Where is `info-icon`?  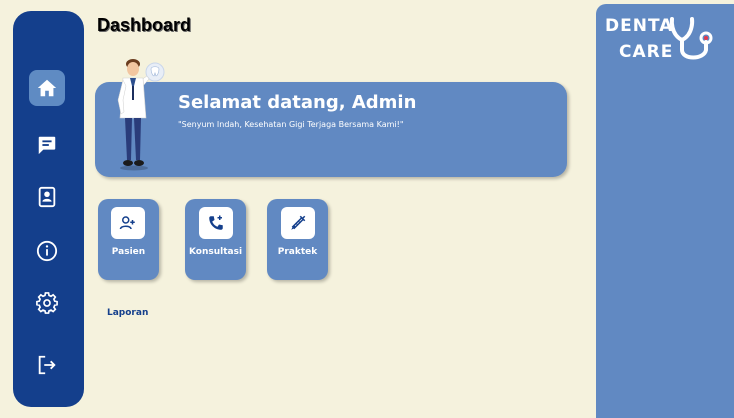
info-icon is located at coordinates (47, 251).